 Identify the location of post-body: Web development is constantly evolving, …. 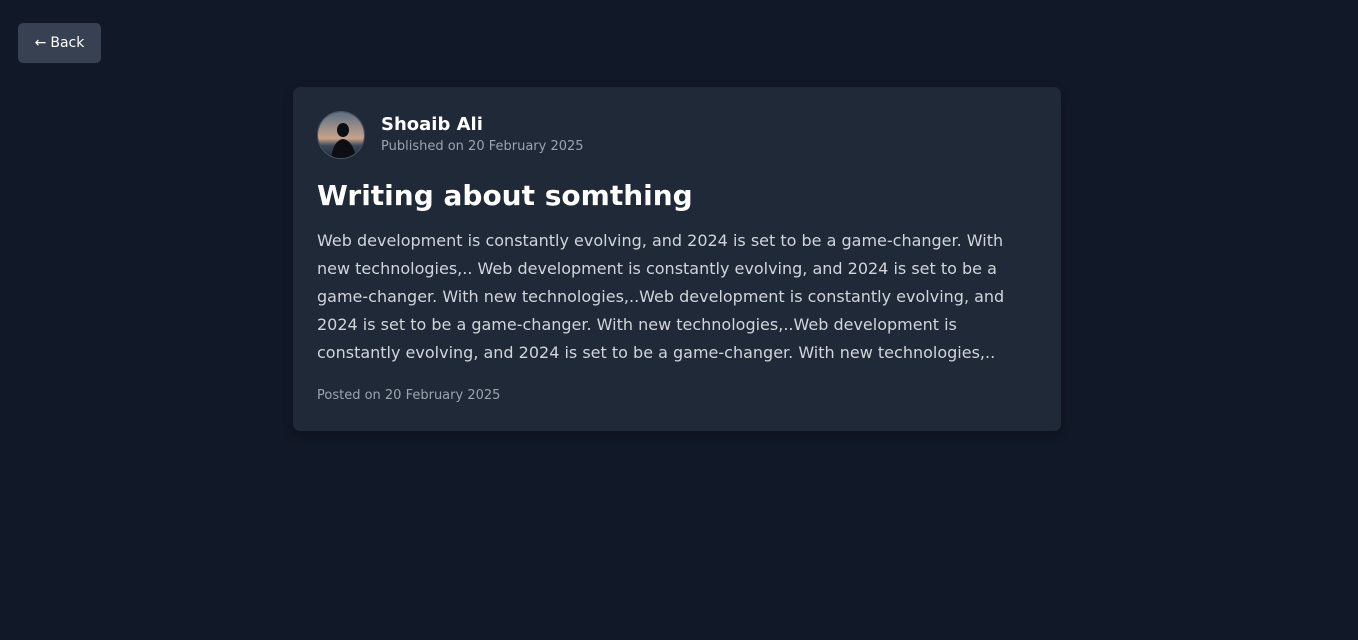
(661, 296).